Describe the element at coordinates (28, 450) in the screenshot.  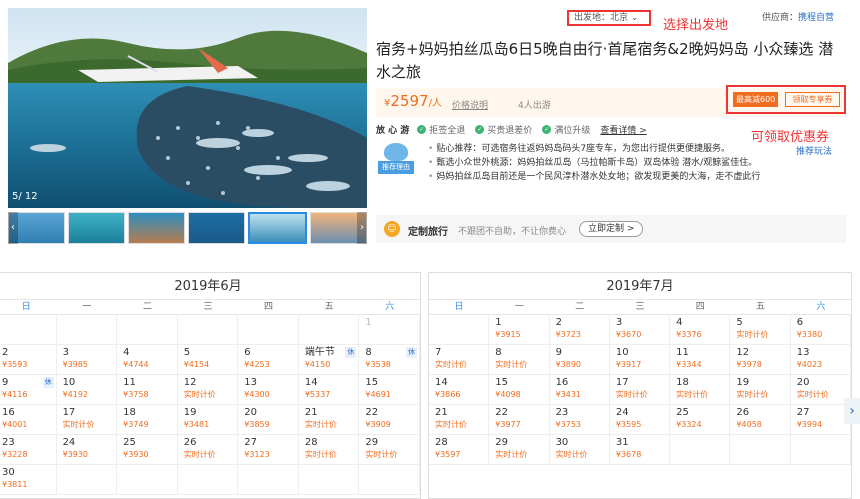
I see `calendar-day: 23 ¥3228` at that location.